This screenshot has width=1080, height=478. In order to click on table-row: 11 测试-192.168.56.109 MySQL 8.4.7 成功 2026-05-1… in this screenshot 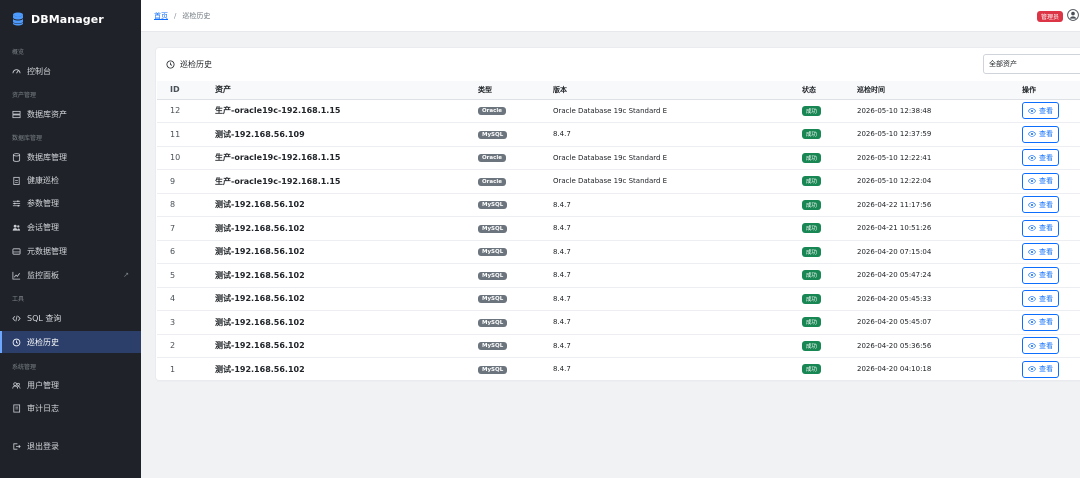, I will do `click(618, 134)`.